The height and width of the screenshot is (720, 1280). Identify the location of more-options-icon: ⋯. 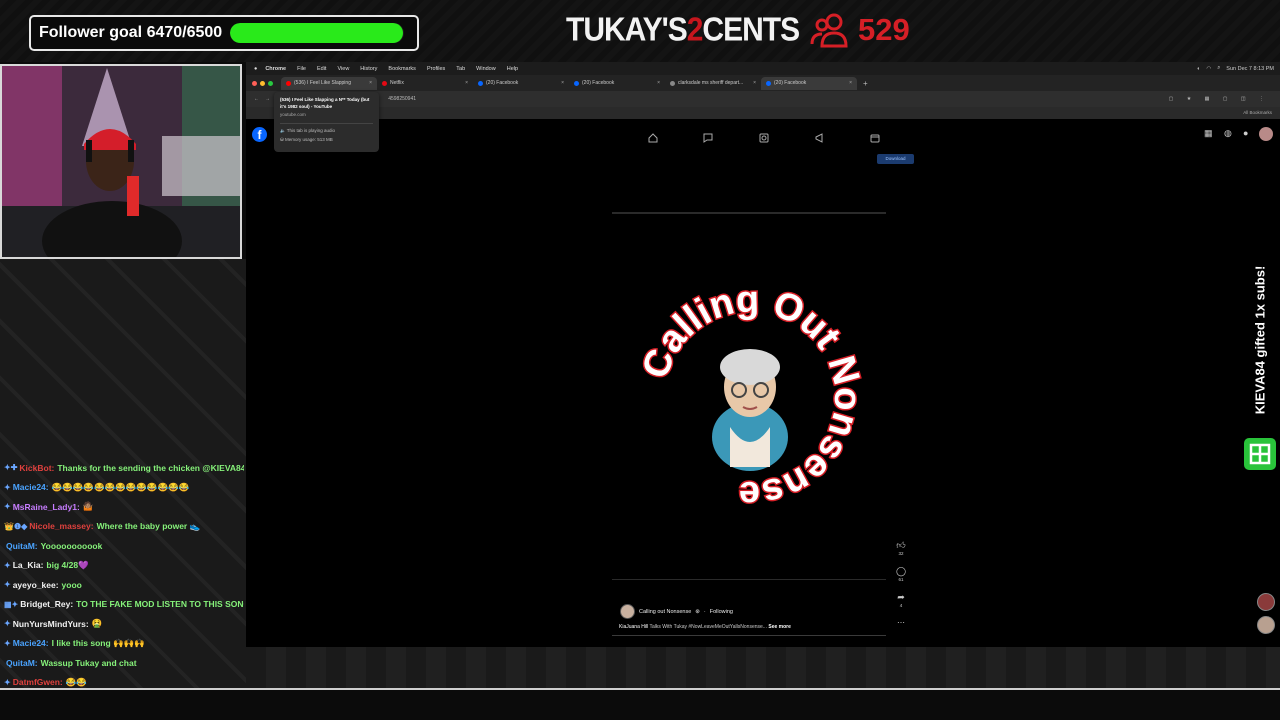
(901, 622).